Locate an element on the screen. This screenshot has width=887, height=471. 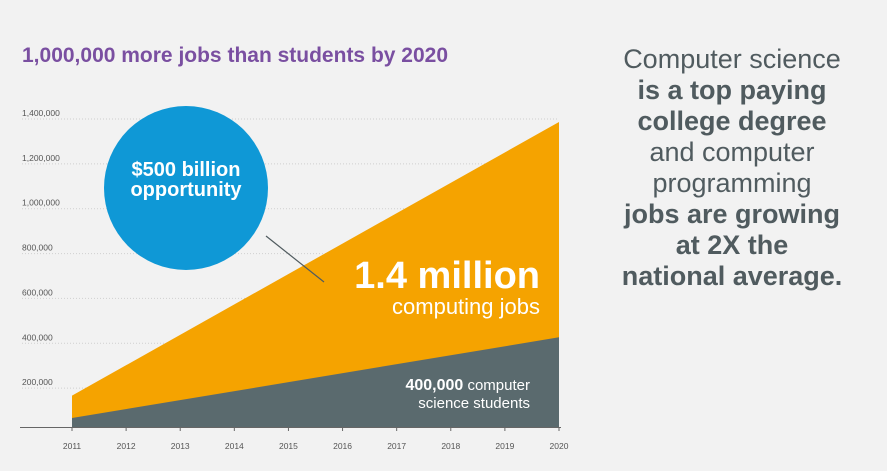
y-tick-label: 1,400,000 is located at coordinates (41, 113).